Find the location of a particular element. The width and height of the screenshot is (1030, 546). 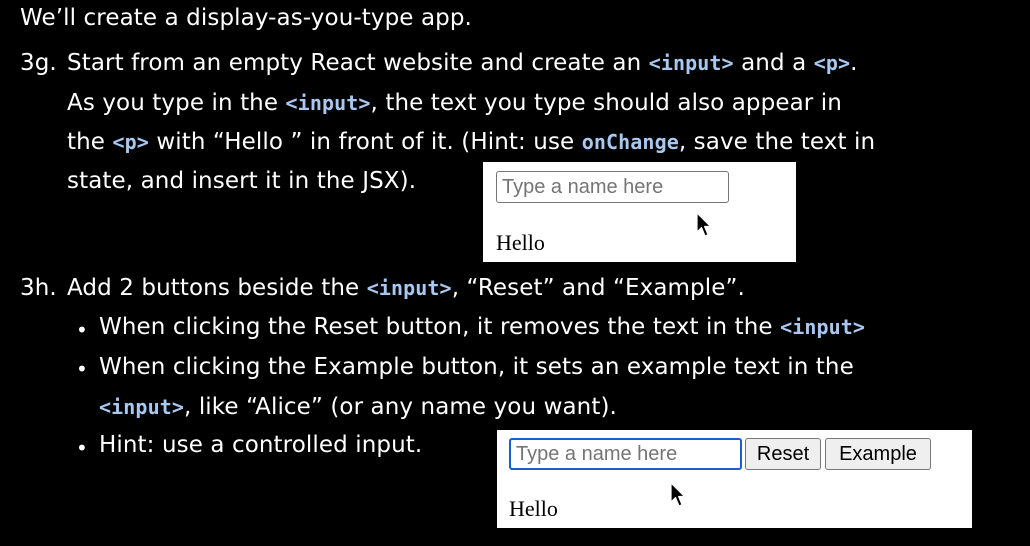

demo-1-hello-text: Hello is located at coordinates (520, 242).